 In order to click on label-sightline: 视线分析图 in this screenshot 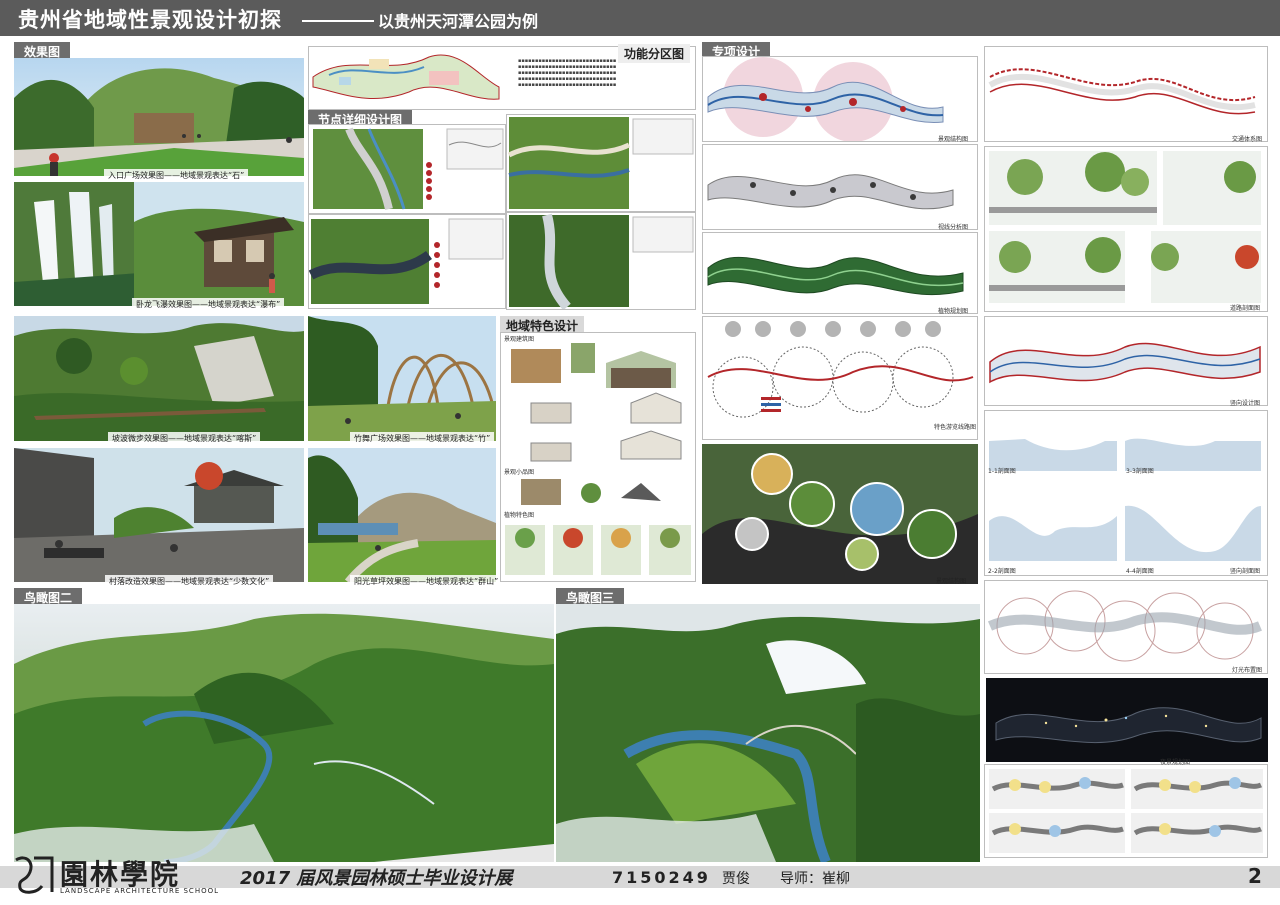, I will do `click(953, 227)`.